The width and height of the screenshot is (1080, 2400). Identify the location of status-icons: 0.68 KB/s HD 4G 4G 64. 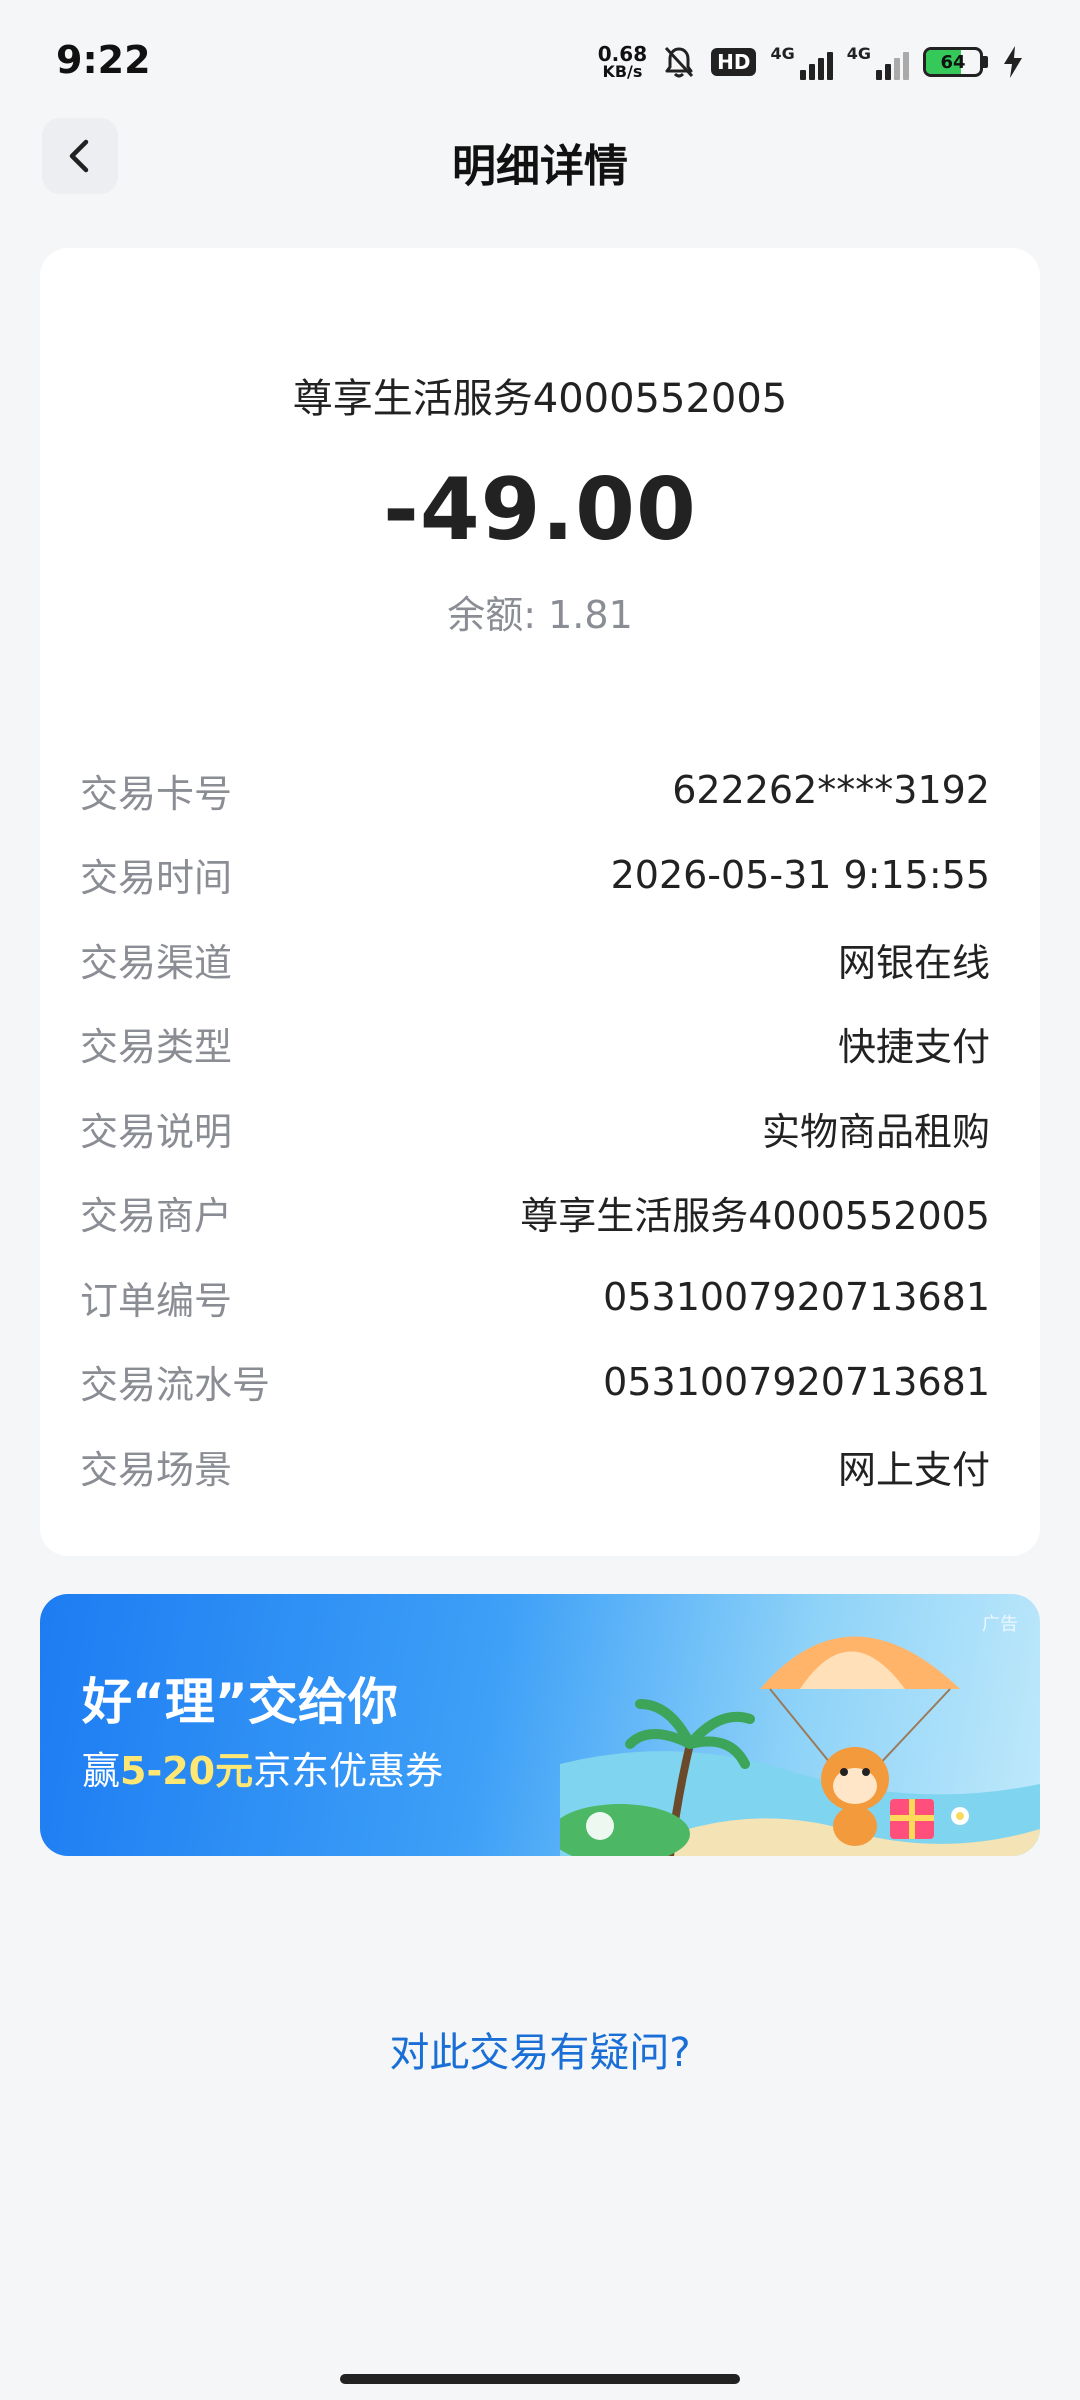
(811, 62).